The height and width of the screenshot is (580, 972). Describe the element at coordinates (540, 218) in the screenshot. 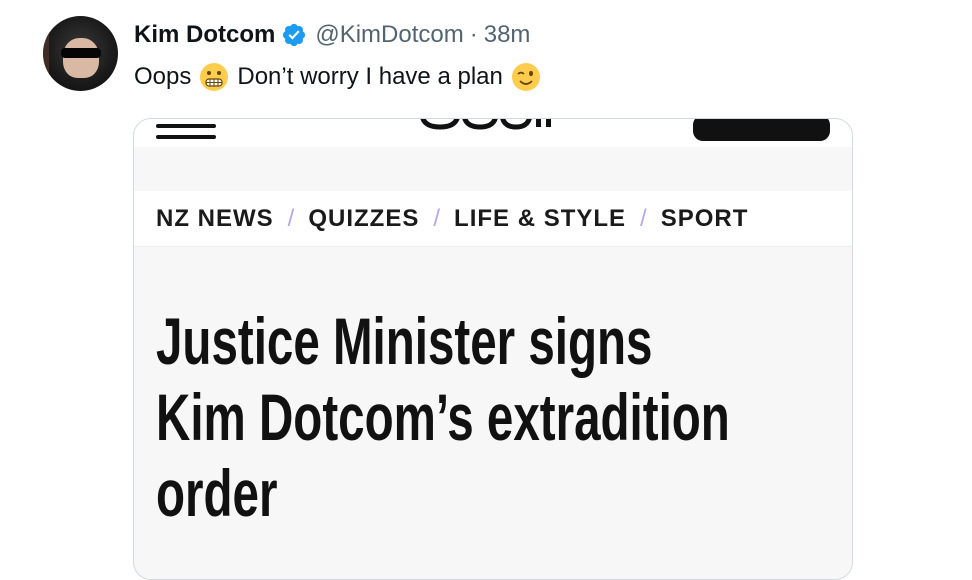

I see `nav-item-life-style: LIFE & STYLE` at that location.